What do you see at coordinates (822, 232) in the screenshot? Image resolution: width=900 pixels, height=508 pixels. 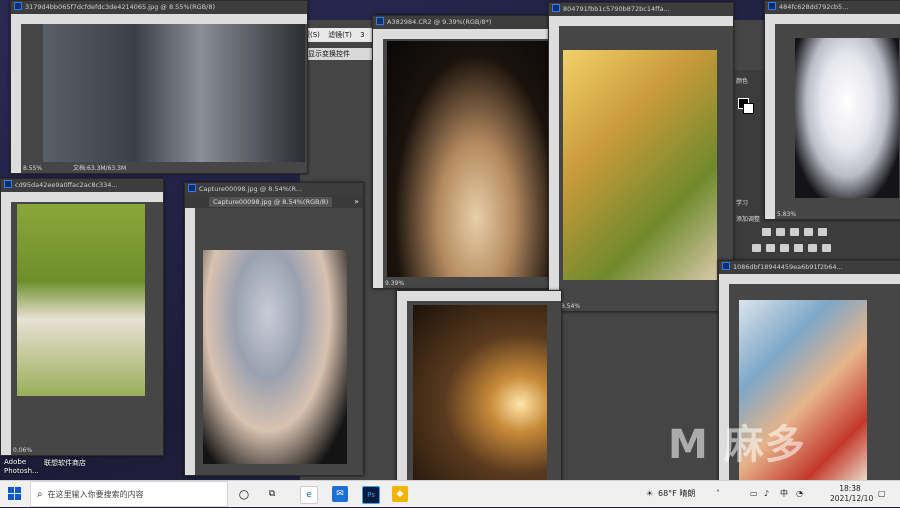 I see `gradient-map-icon` at bounding box center [822, 232].